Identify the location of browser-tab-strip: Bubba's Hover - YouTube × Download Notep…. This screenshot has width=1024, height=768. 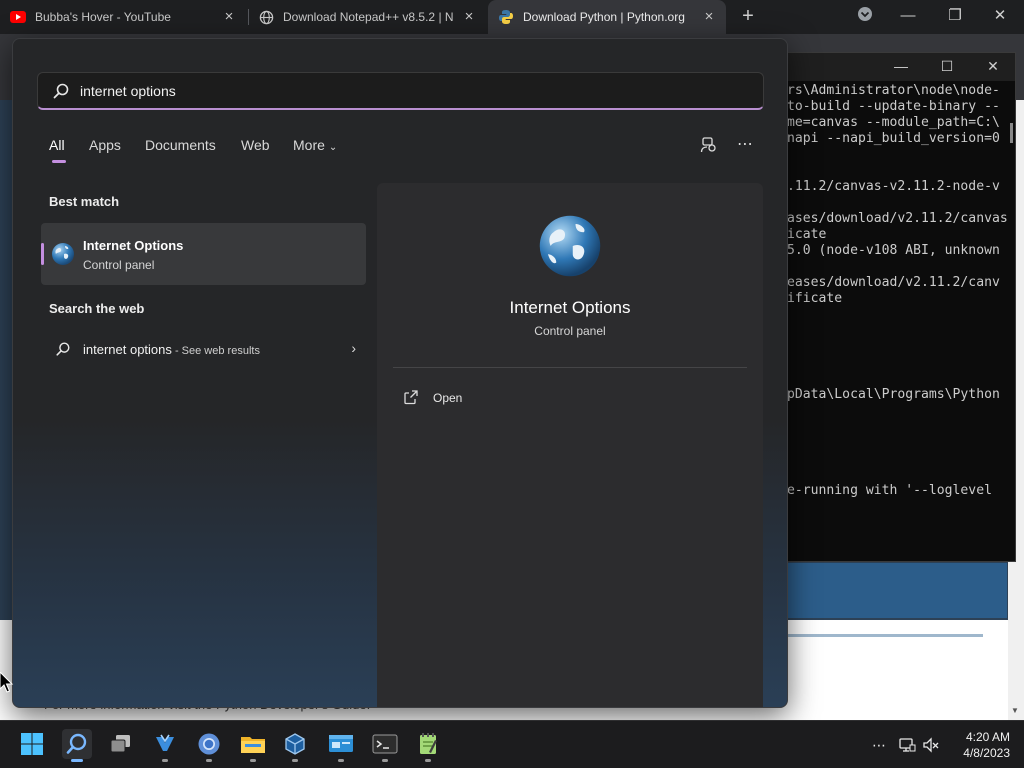
(512, 17).